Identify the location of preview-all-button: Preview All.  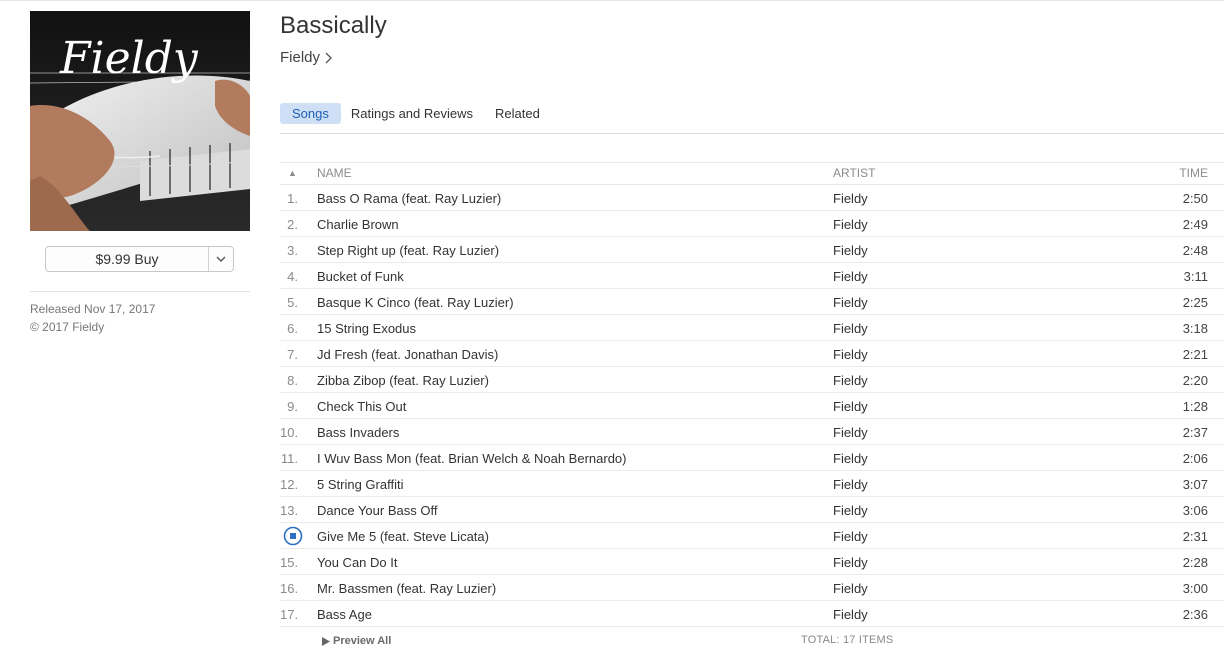
(356, 641).